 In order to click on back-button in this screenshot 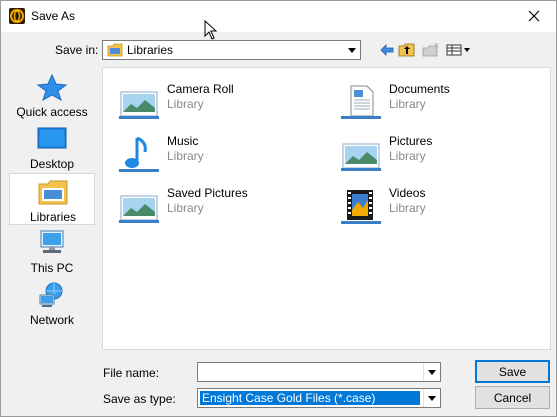, I will do `click(387, 50)`.